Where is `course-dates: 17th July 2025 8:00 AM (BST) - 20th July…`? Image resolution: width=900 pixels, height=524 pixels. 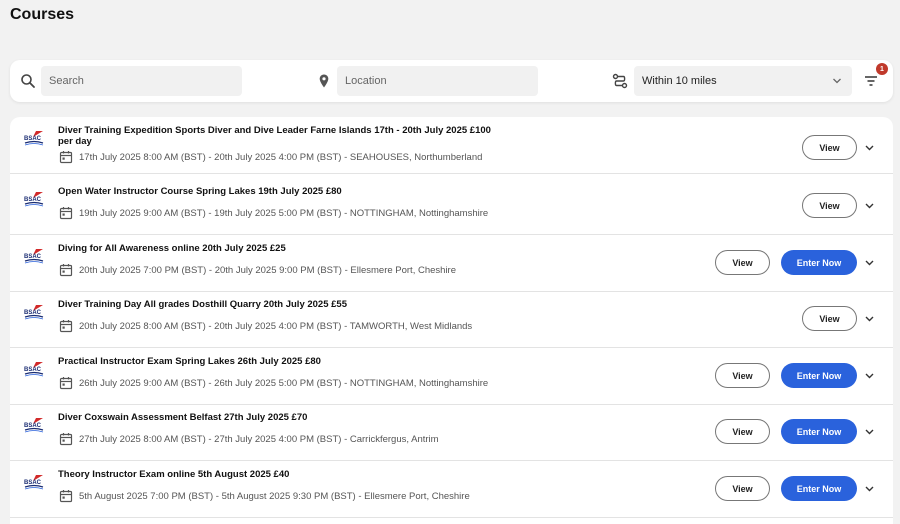
course-dates: 17th July 2025 8:00 AM (BST) - 20th July… is located at coordinates (281, 157).